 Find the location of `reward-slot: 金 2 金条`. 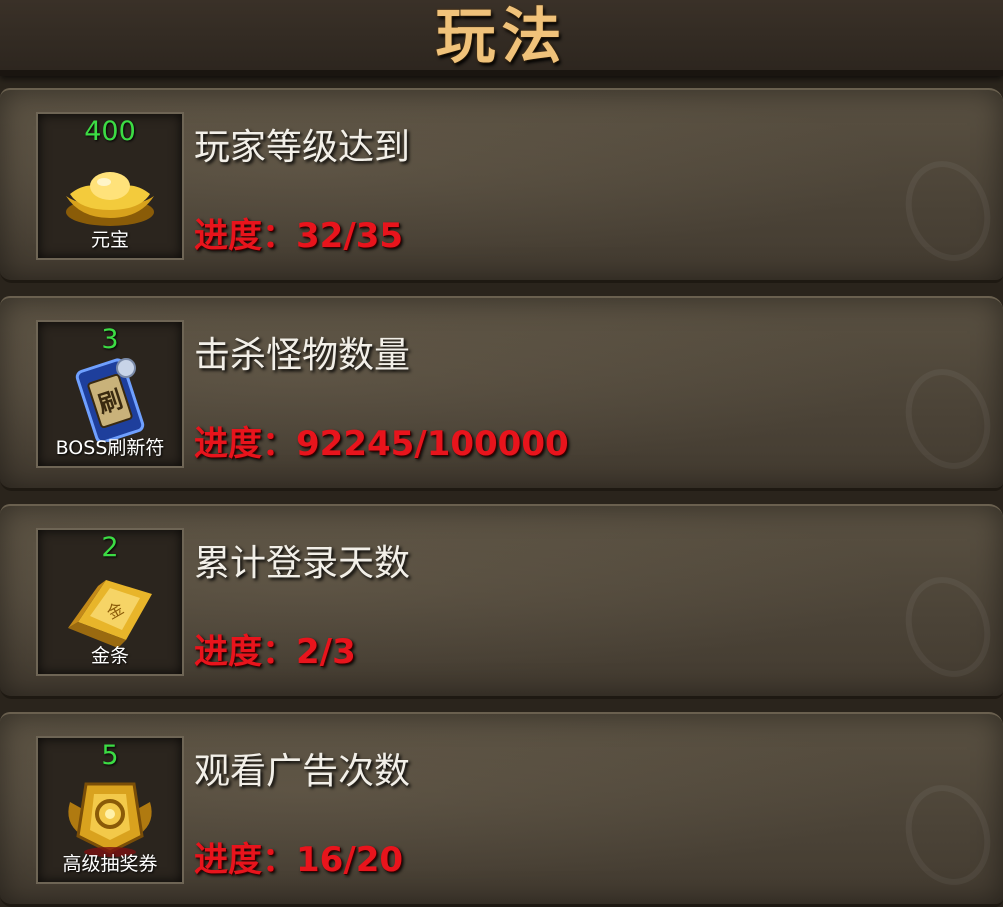

reward-slot: 金 2 金条 is located at coordinates (110, 602).